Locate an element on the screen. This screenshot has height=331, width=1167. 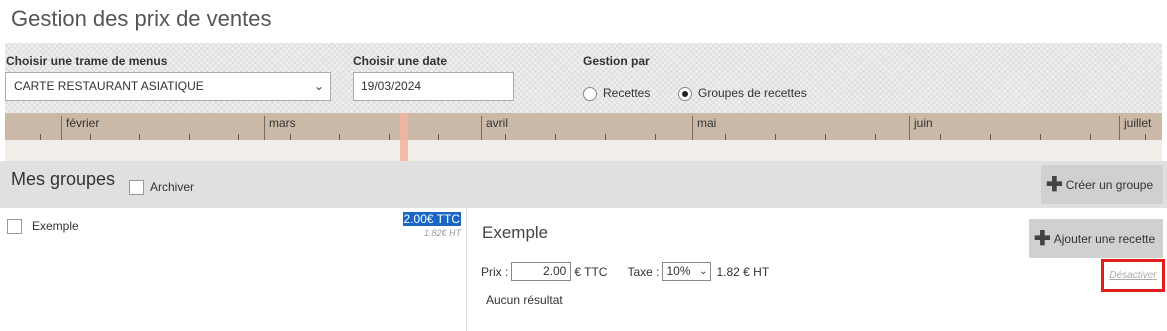
tax-select: 10% ⌄ is located at coordinates (687, 271).